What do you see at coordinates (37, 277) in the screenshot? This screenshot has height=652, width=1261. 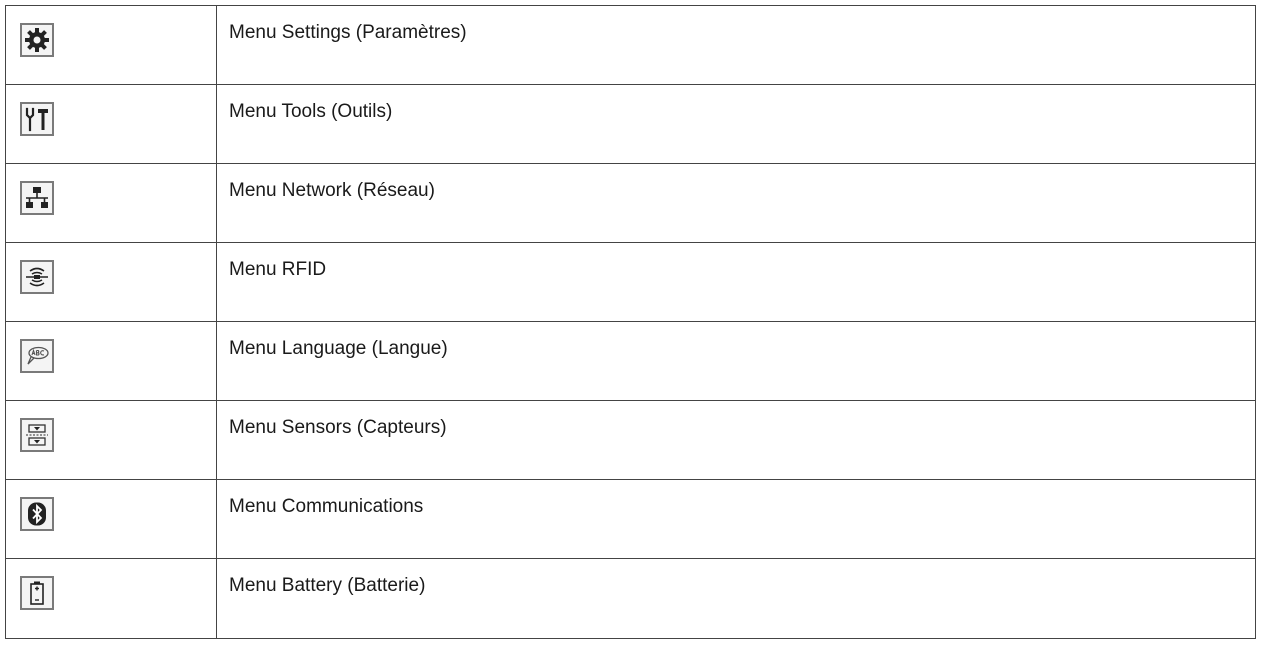 I see `rfid-icon` at bounding box center [37, 277].